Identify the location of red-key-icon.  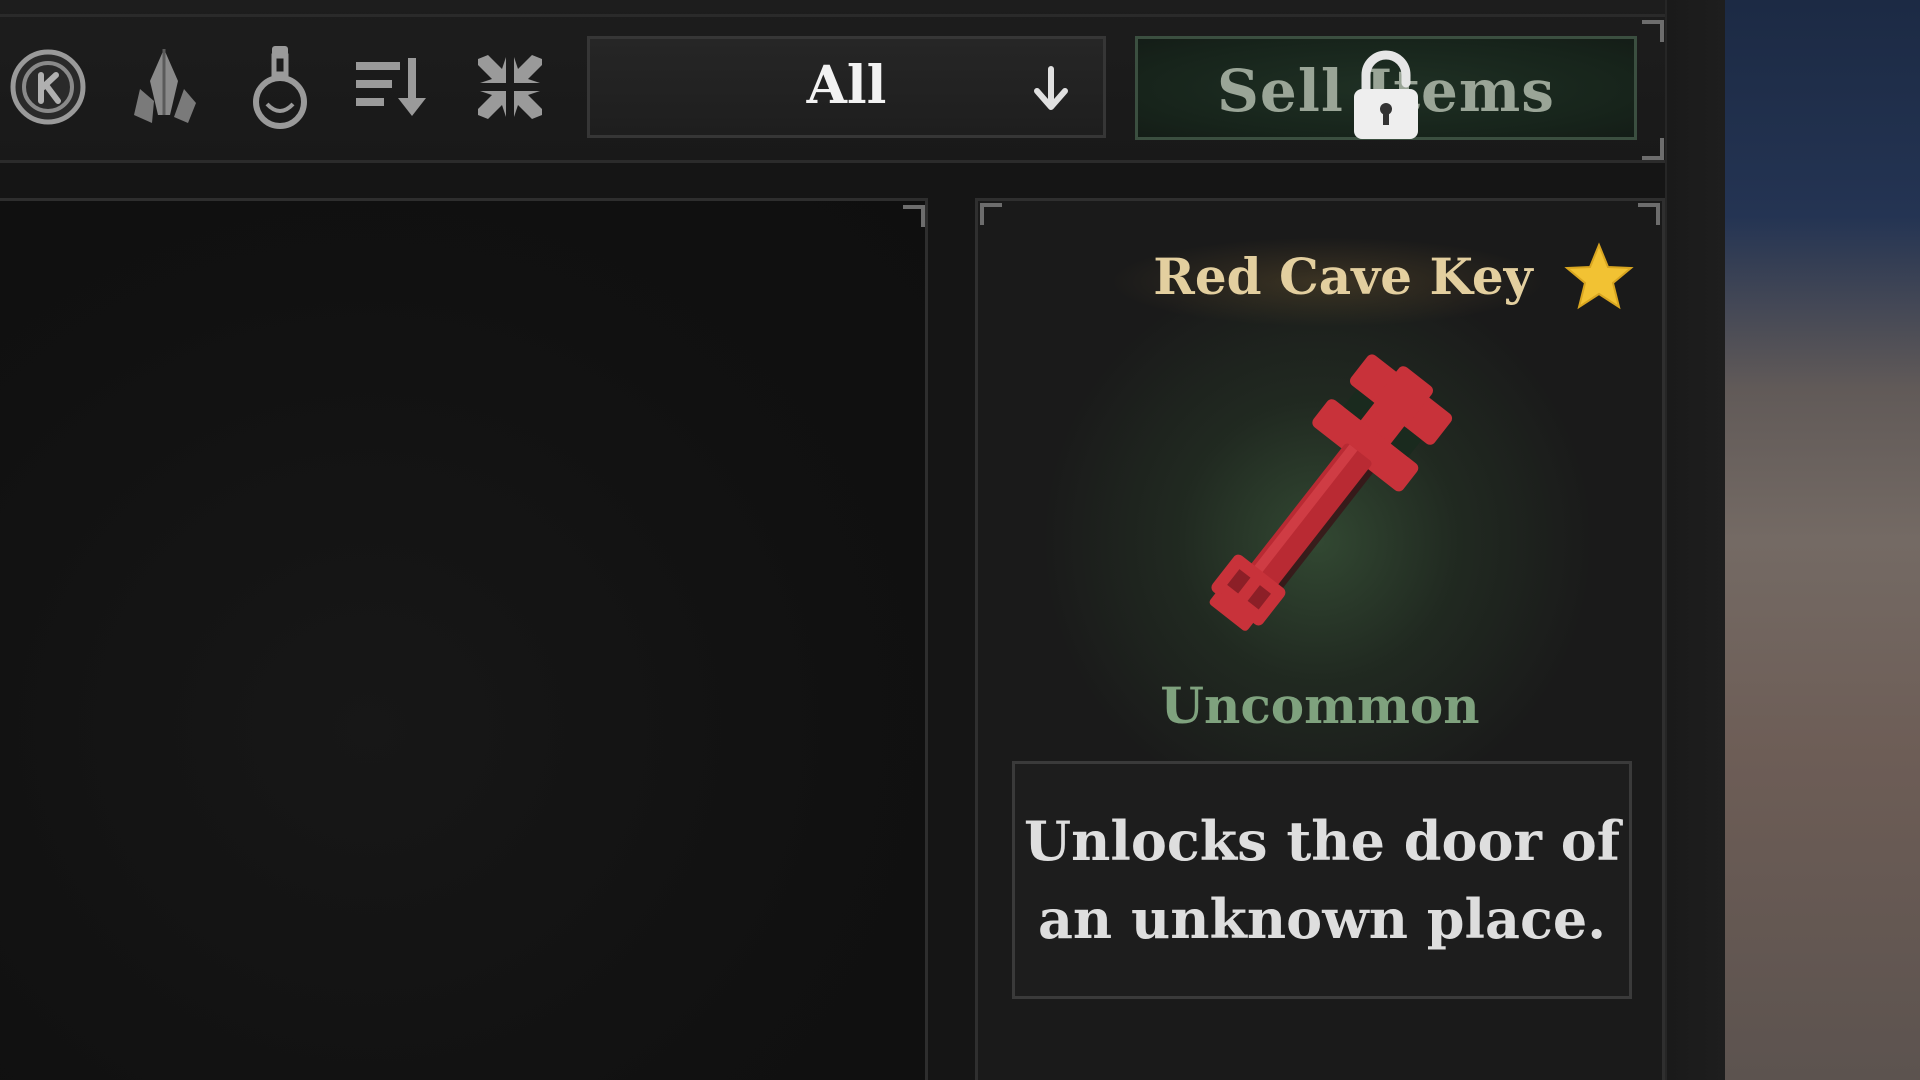
(1318, 503).